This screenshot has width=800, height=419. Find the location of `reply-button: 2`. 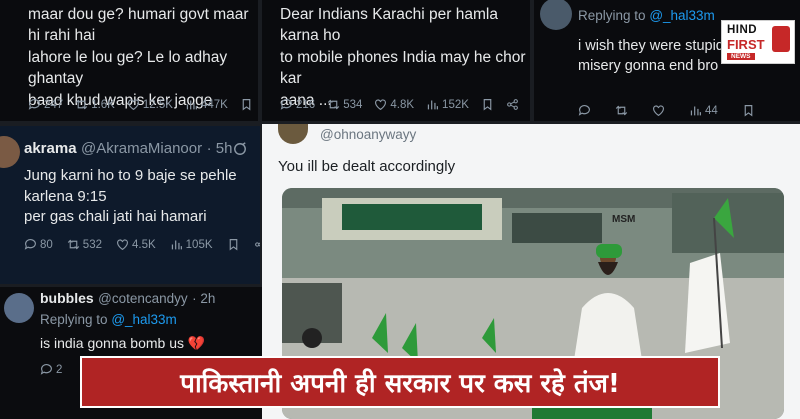

reply-button: 2 is located at coordinates (51, 369).